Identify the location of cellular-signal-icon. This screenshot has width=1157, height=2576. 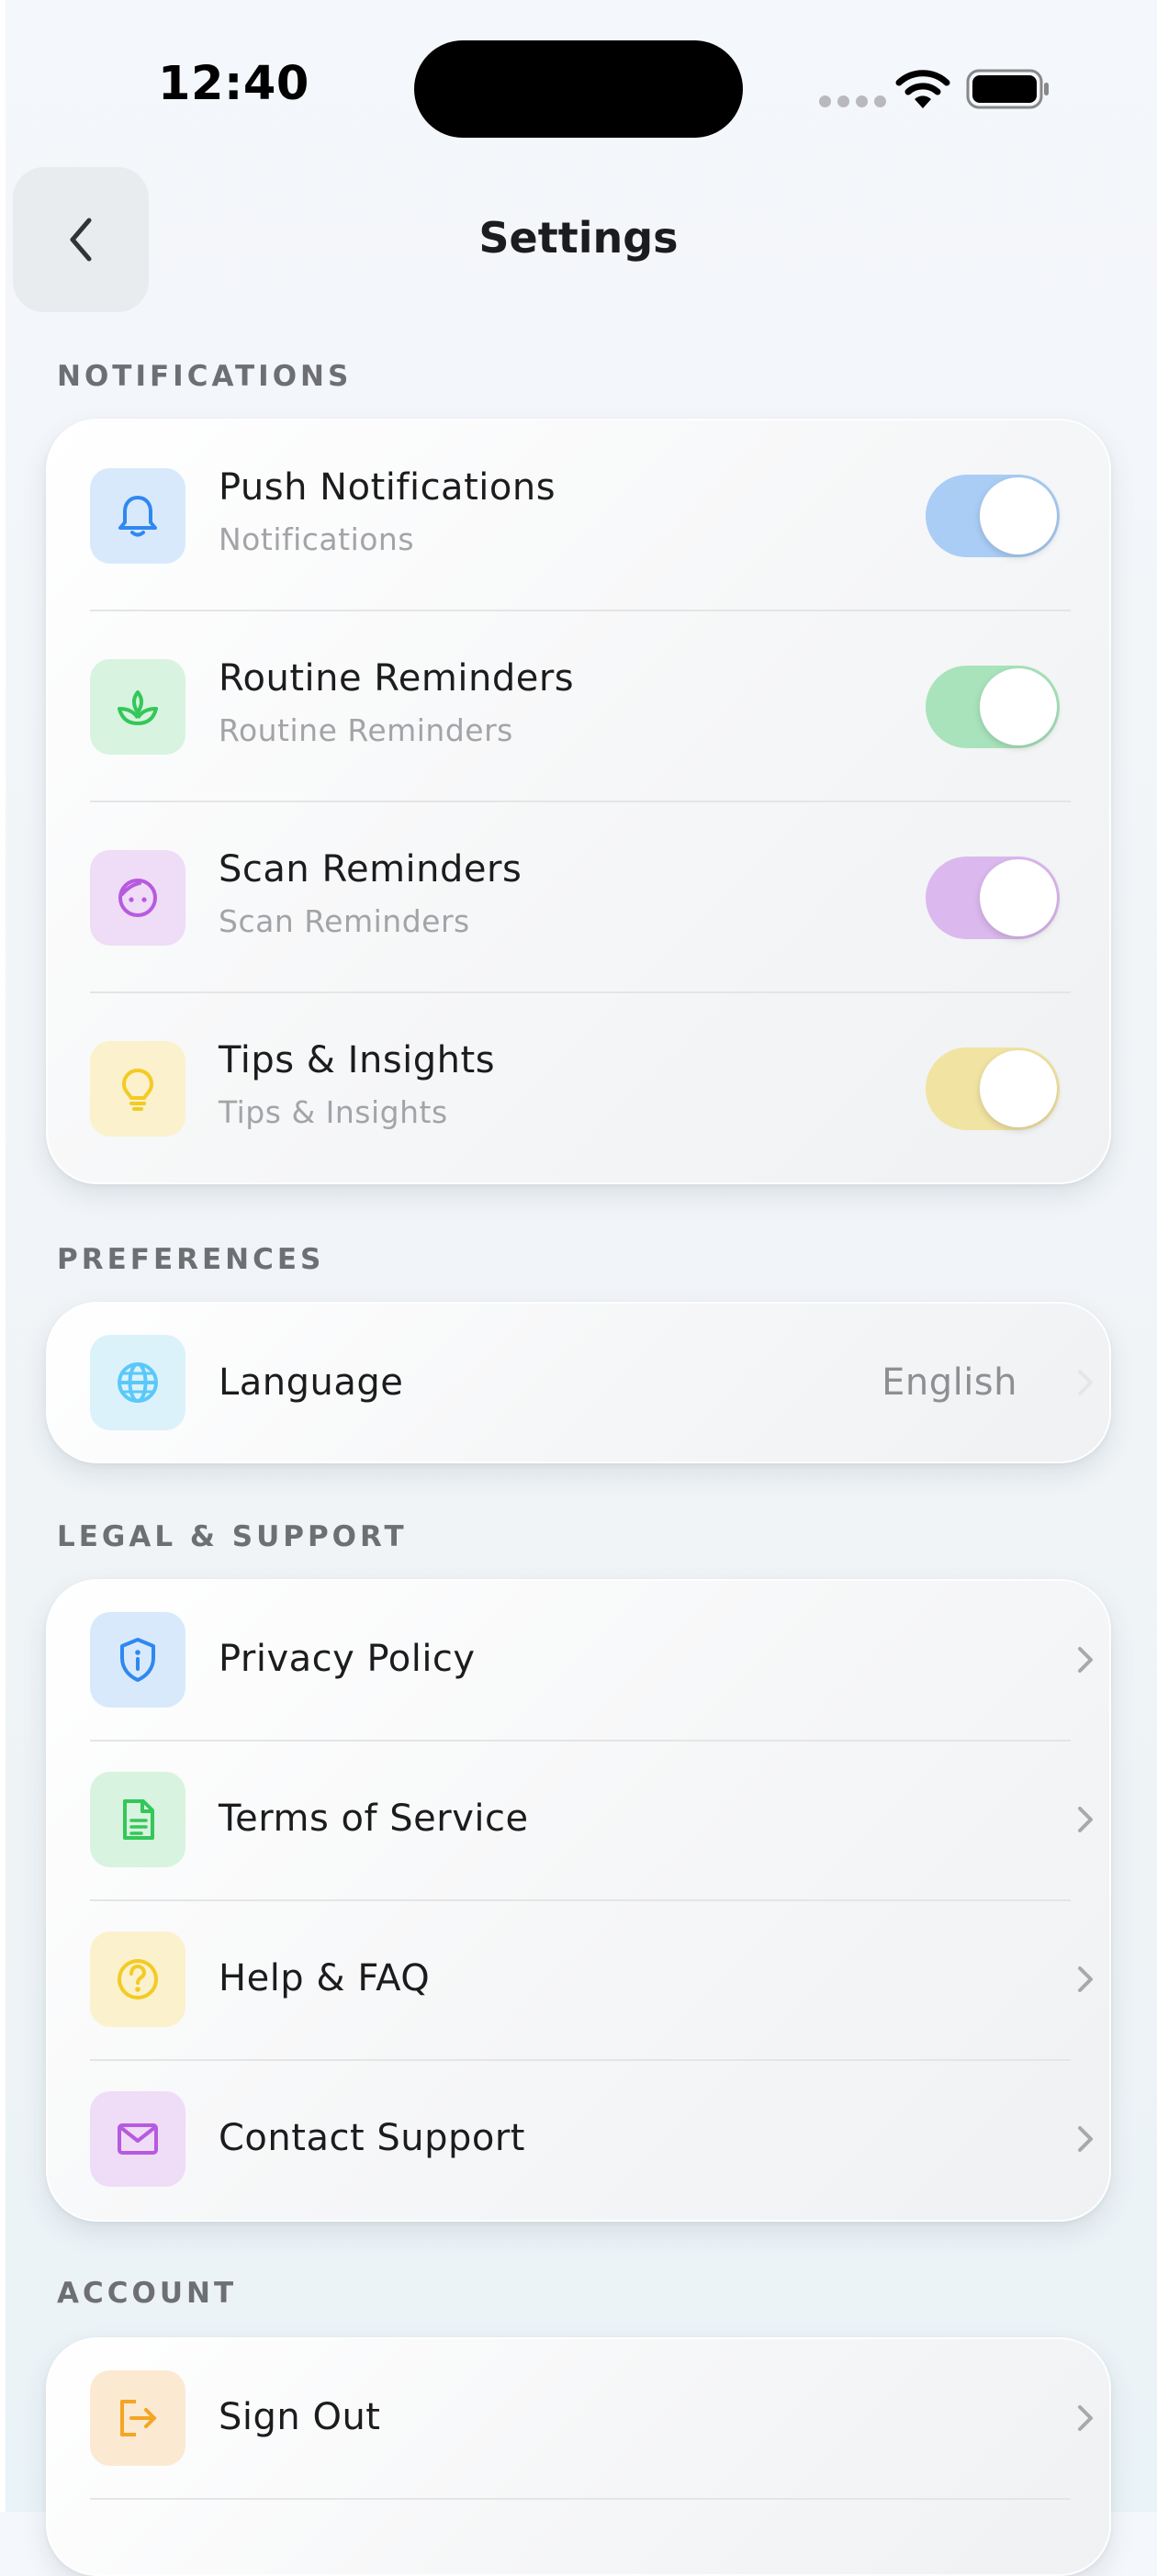
(852, 101).